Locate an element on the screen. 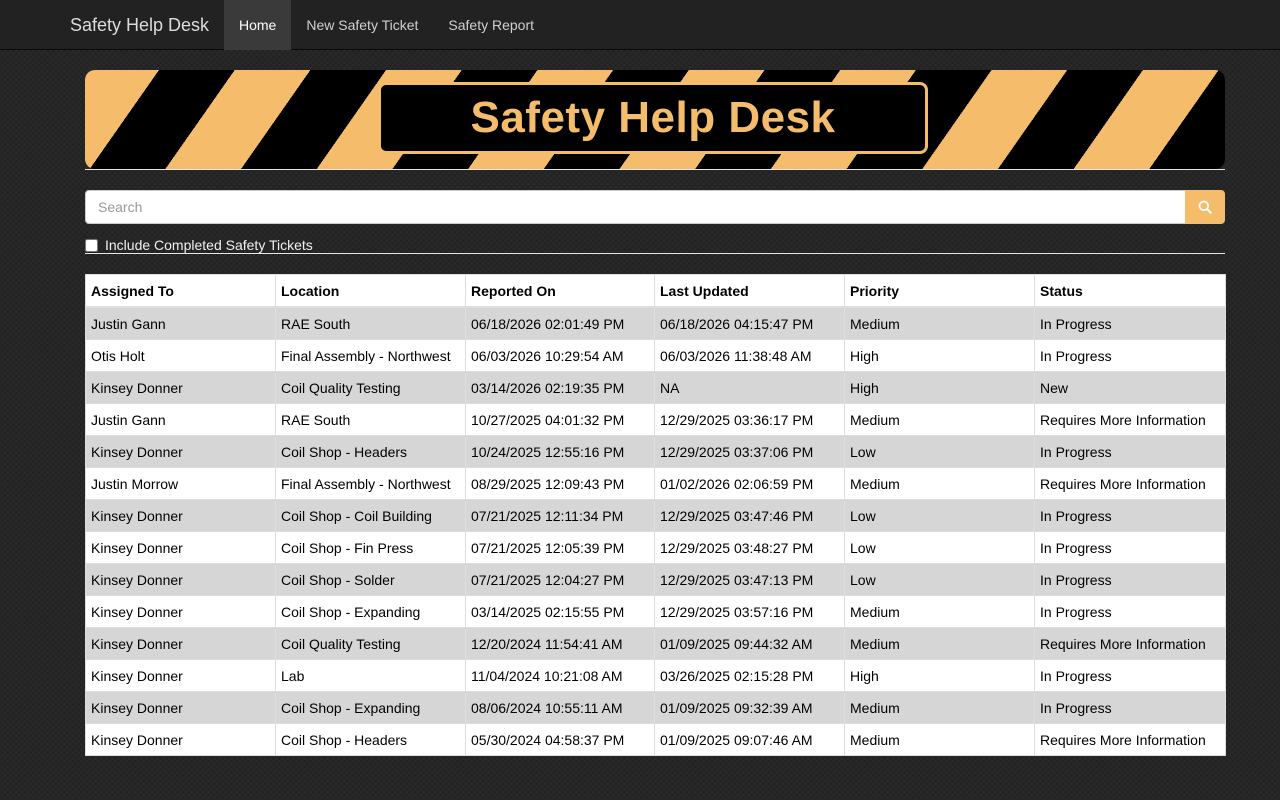  cell-last-updated: 06/03/2026 11:38:48 AM is located at coordinates (749, 355).